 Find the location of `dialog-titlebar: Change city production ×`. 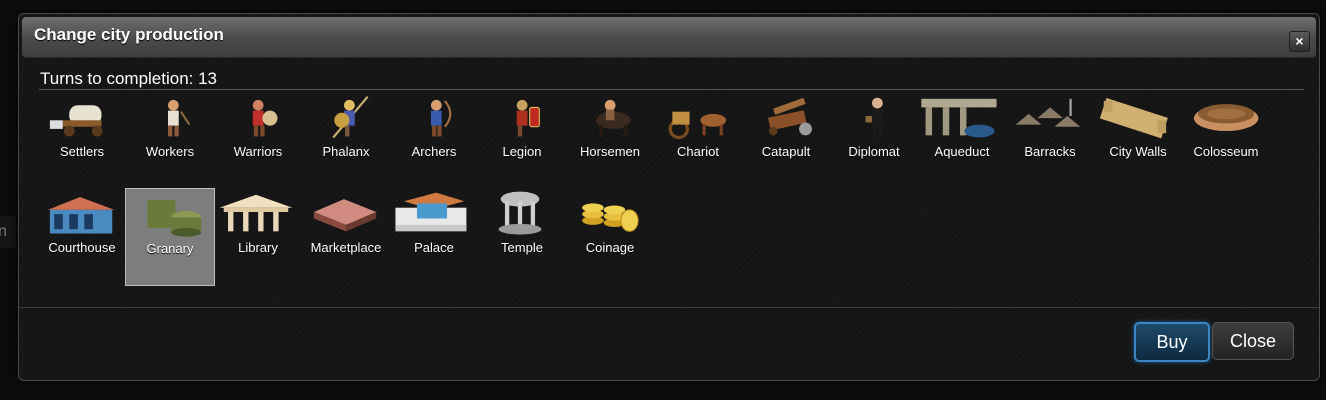

dialog-titlebar: Change city production × is located at coordinates (669, 37).